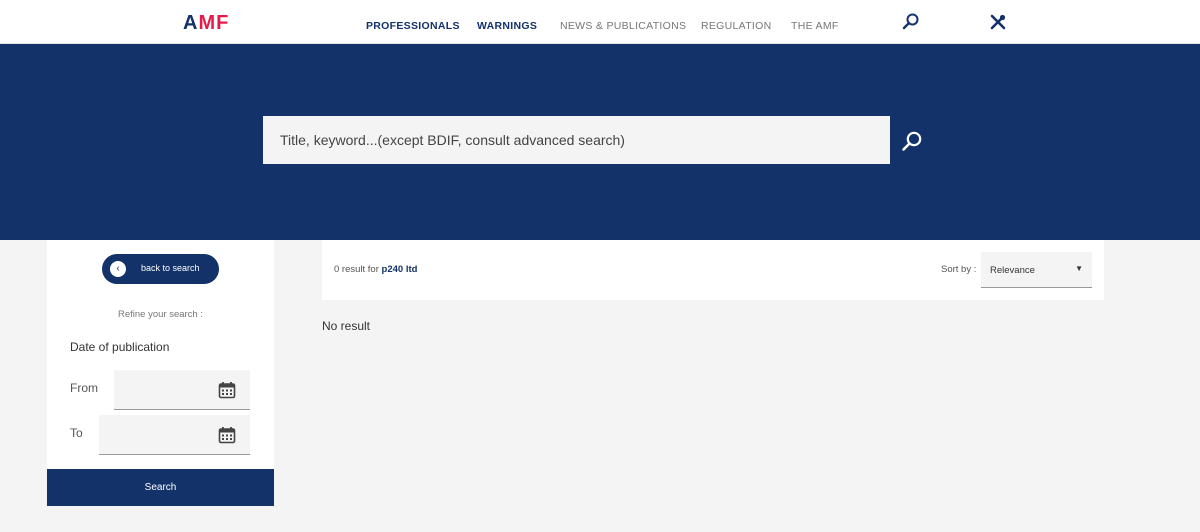 The image size is (1200, 532). What do you see at coordinates (160, 314) in the screenshot?
I see `refine-label: Refine your search :` at bounding box center [160, 314].